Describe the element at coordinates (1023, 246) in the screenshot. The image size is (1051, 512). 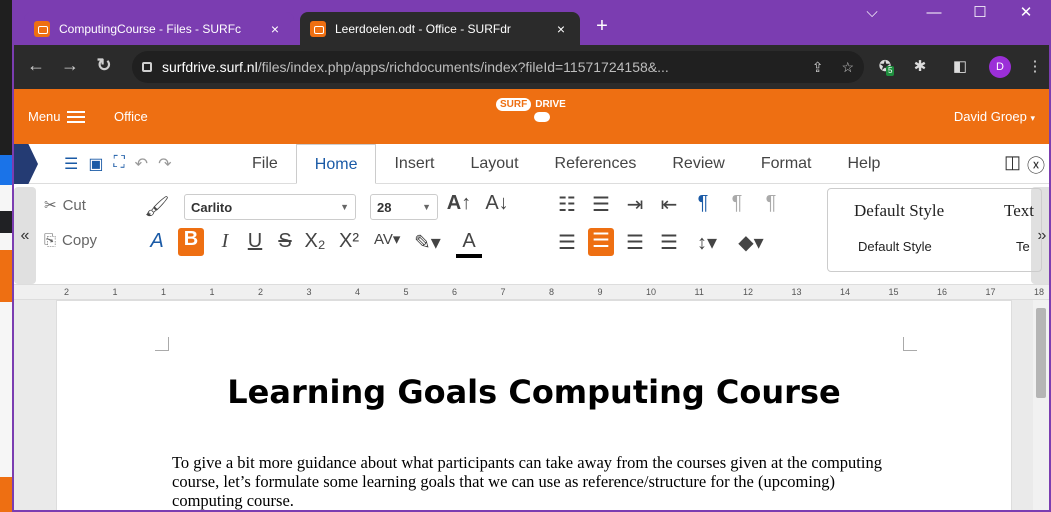
I see `style-name: Te` at that location.